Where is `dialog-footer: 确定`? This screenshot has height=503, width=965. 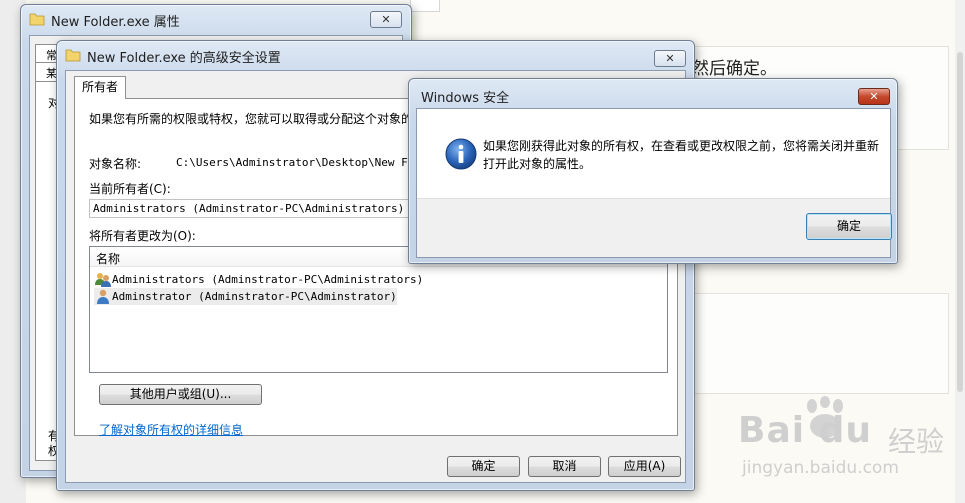
dialog-footer: 确定 is located at coordinates (654, 227).